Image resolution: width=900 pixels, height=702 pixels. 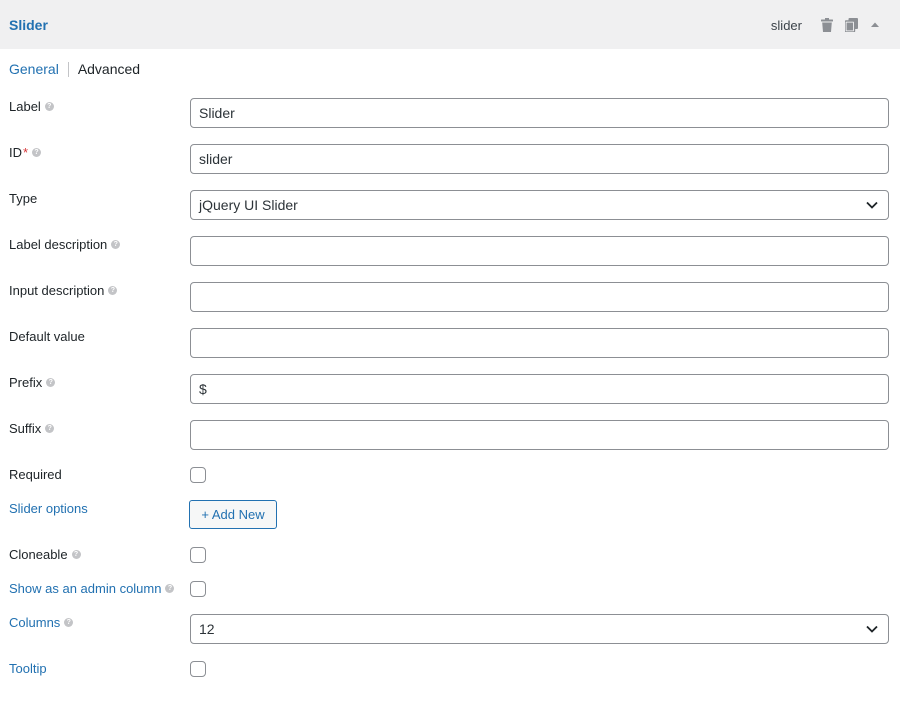 What do you see at coordinates (539, 113) in the screenshot?
I see `label-input` at bounding box center [539, 113].